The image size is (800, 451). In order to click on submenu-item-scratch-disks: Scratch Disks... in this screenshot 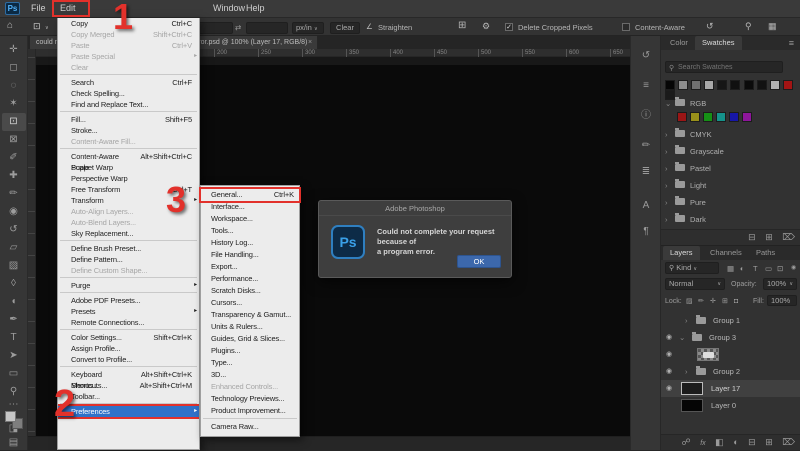, I will do `click(250, 291)`.